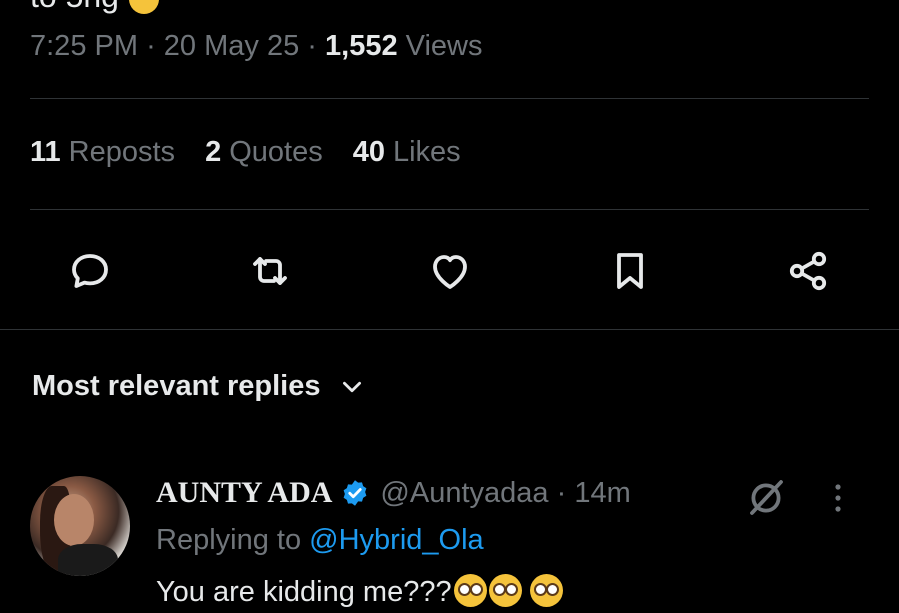  What do you see at coordinates (143, 7) in the screenshot?
I see `emoji-icon` at bounding box center [143, 7].